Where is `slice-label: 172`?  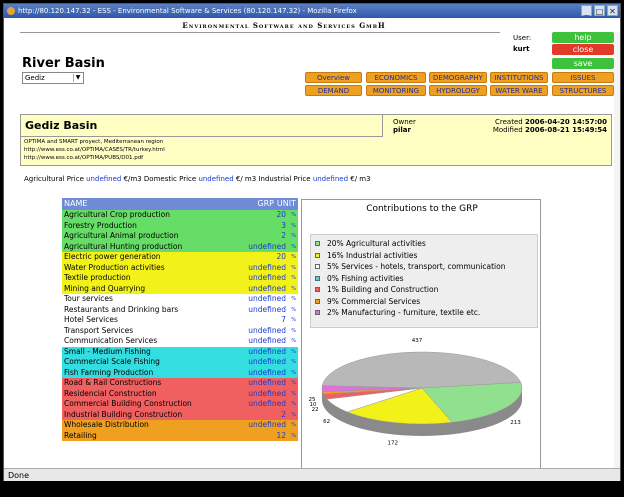
slice-label: 172 is located at coordinates (393, 443).